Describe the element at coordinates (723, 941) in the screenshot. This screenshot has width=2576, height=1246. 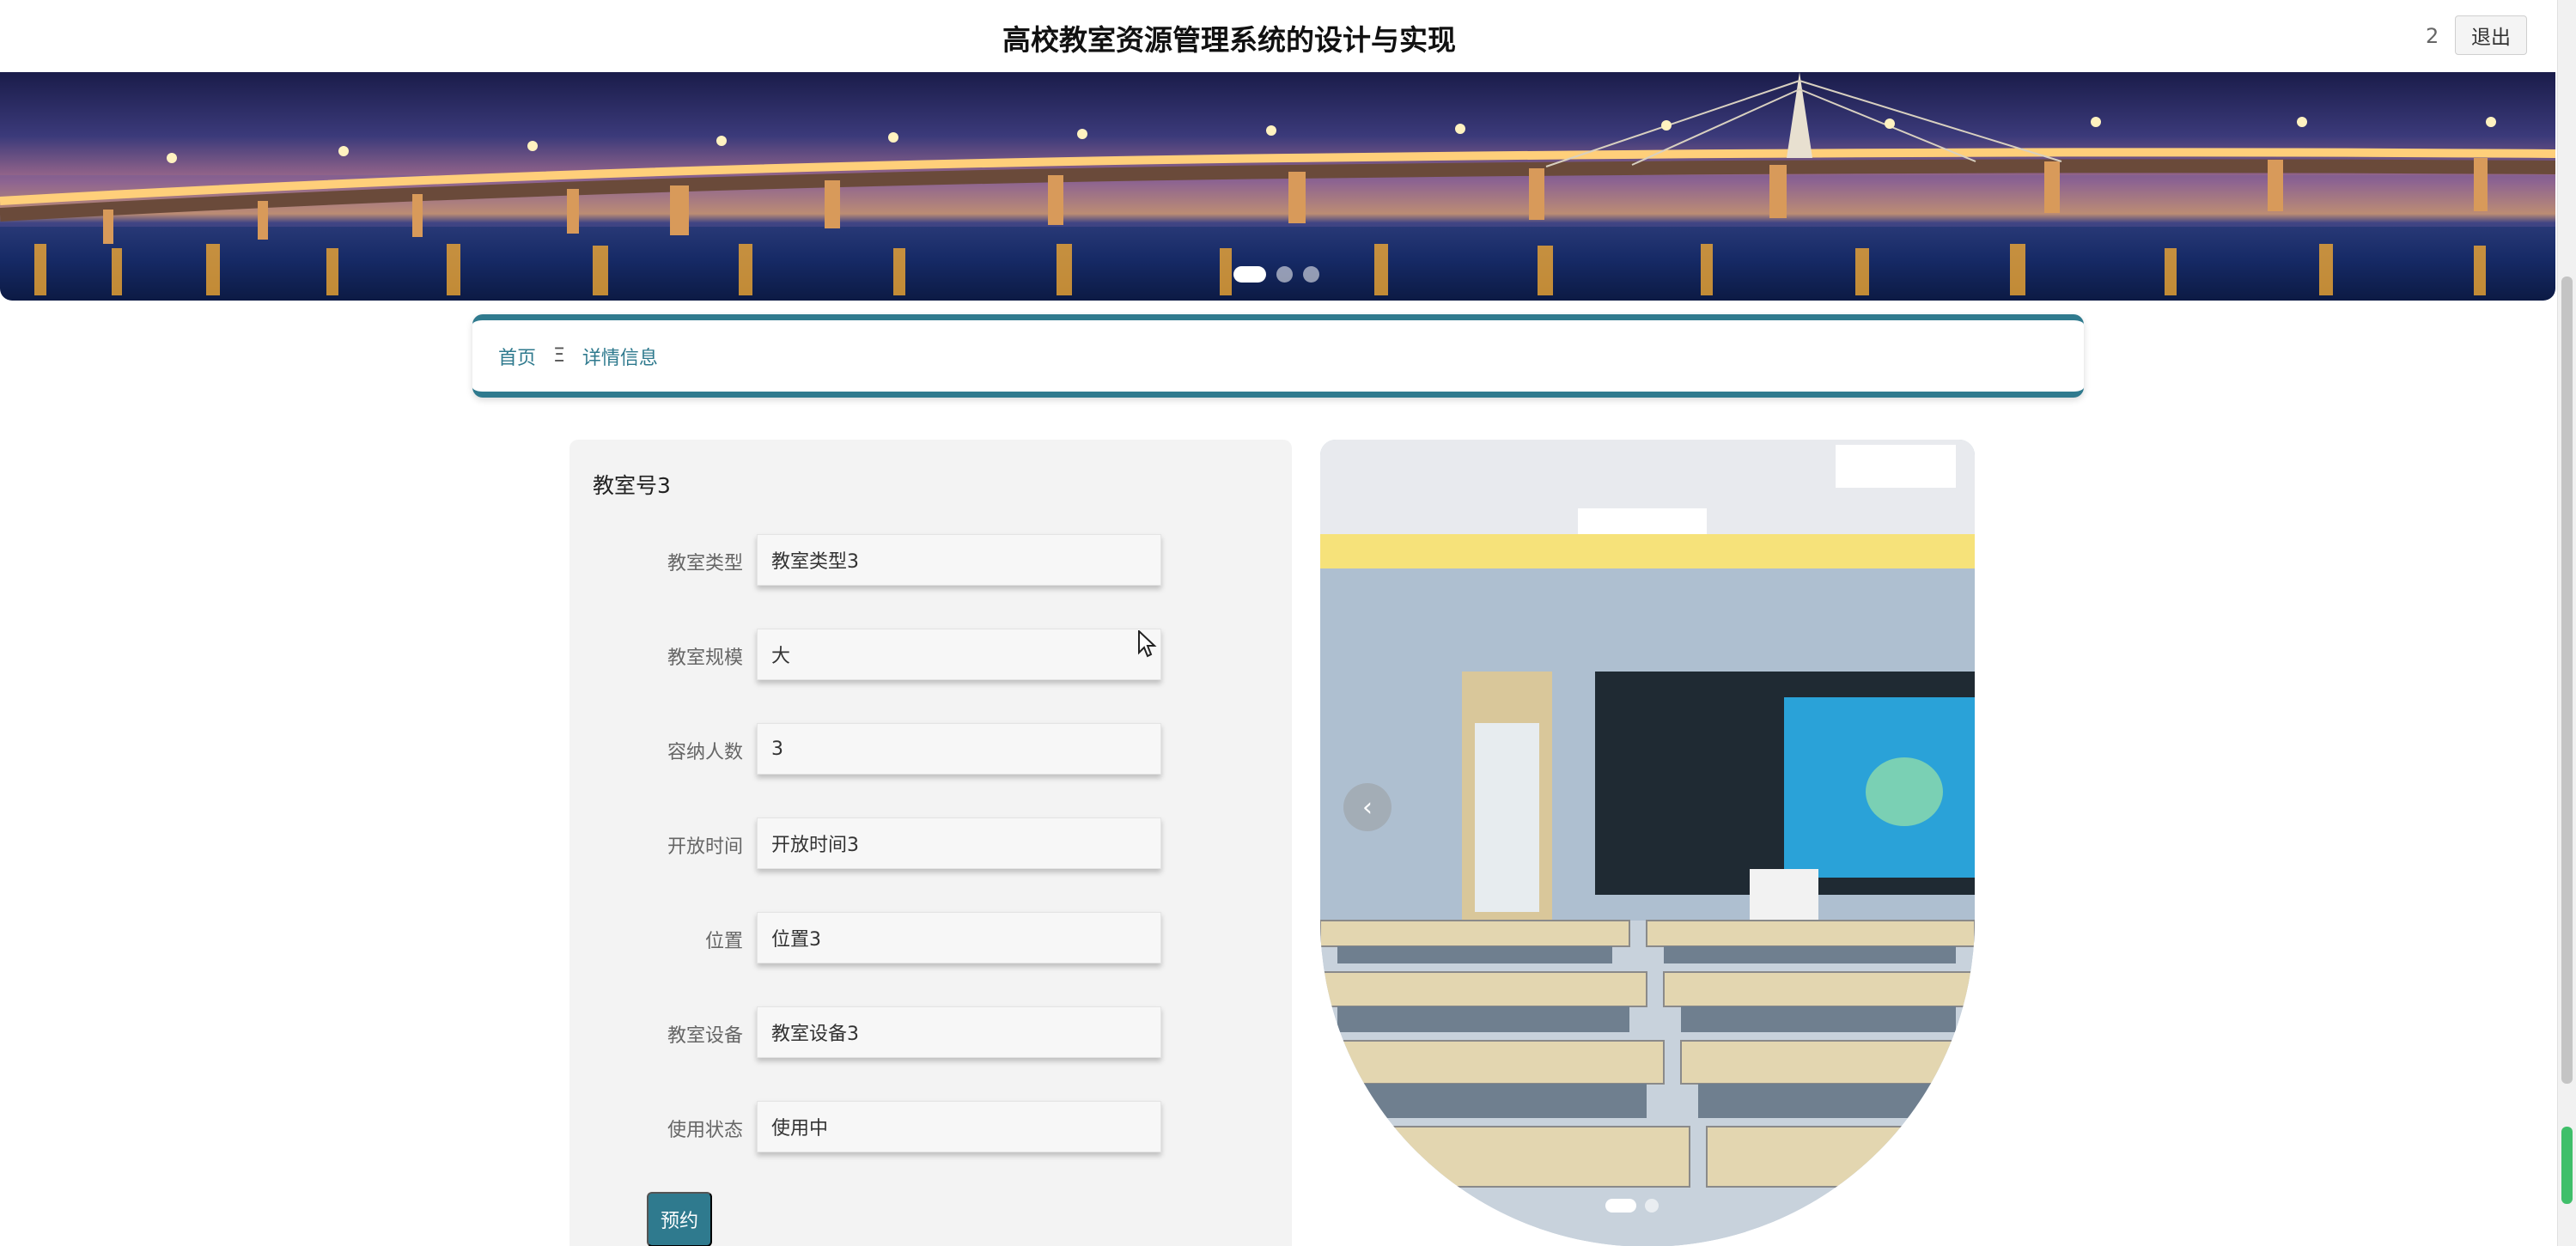
I see `field-label-location: 位置` at that location.